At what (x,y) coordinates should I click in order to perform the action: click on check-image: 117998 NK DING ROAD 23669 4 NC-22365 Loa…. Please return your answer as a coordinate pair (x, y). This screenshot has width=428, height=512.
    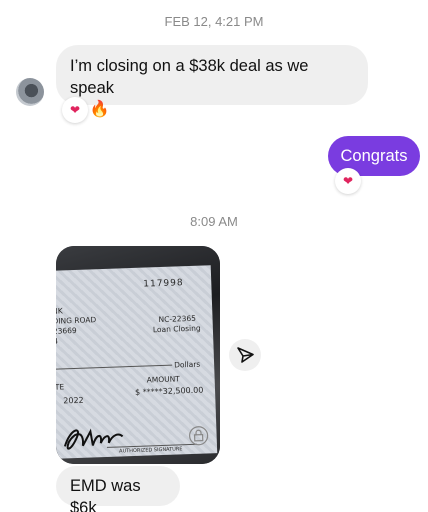
    Looking at the image, I should click on (137, 362).